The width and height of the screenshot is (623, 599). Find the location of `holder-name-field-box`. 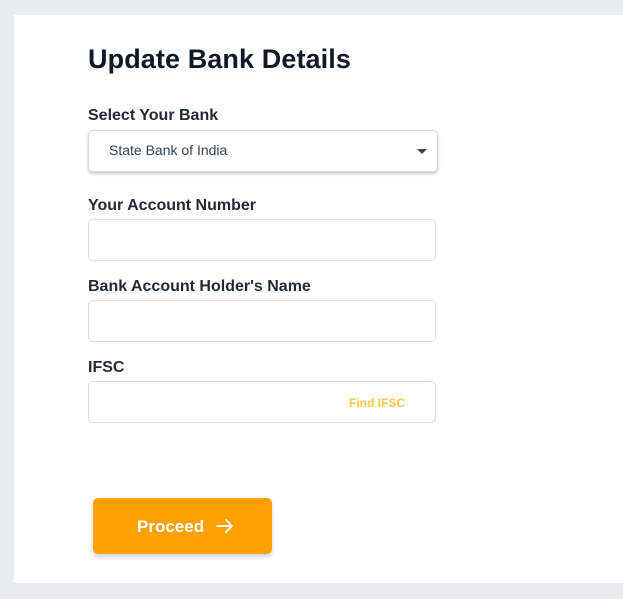

holder-name-field-box is located at coordinates (262, 321).